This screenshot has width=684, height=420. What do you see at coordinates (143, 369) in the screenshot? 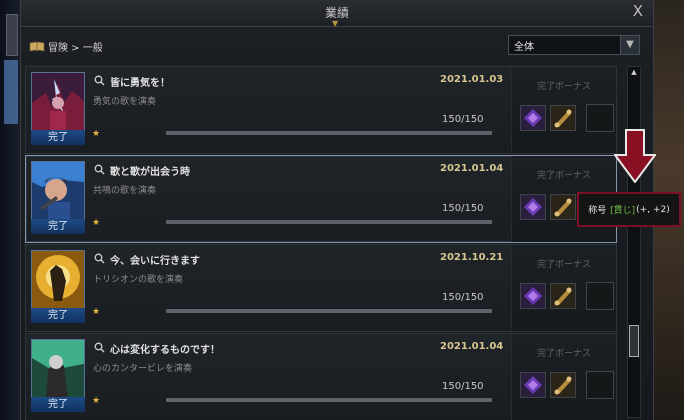
I see `achievement-description: 心のカンタービレを演奏` at bounding box center [143, 369].